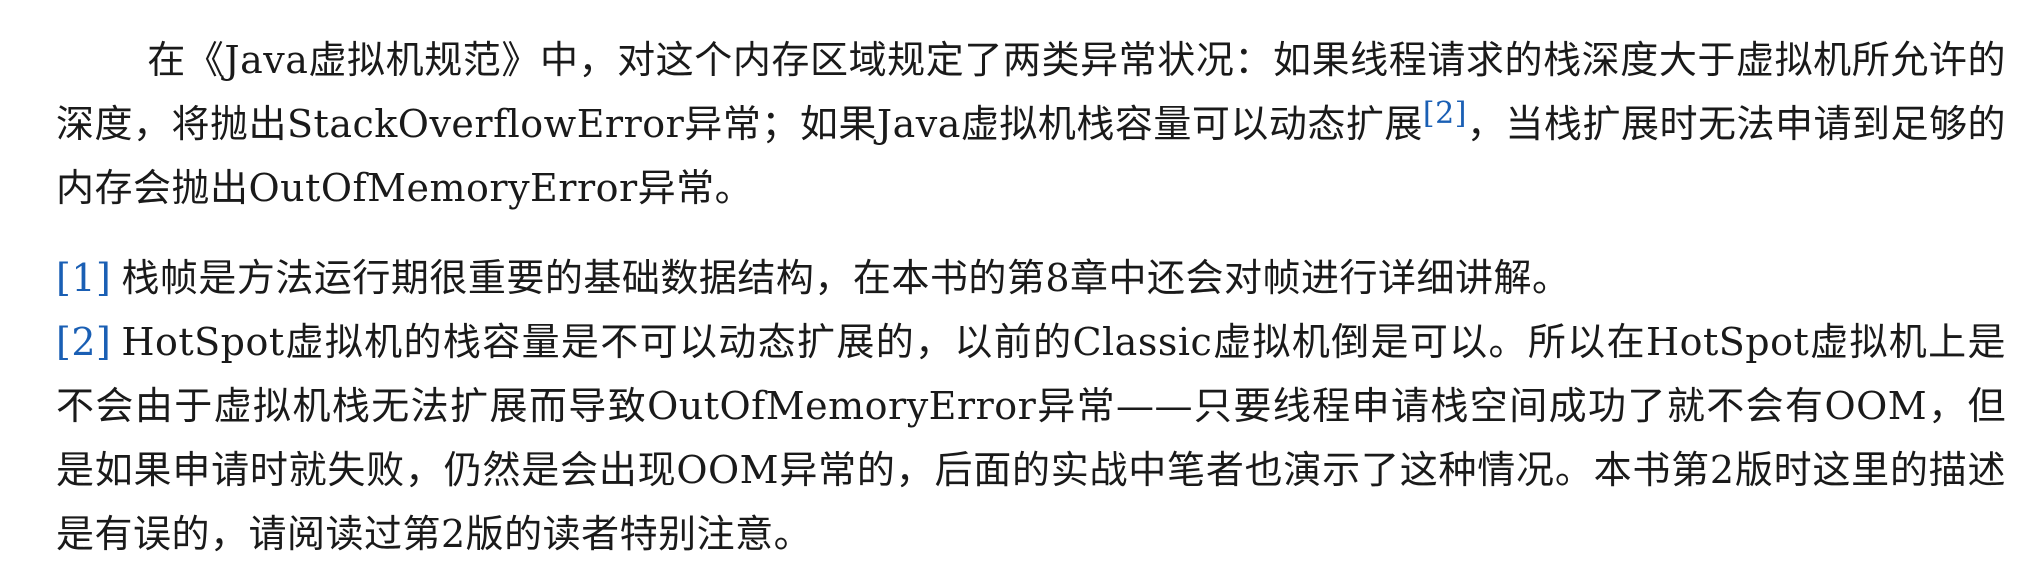 This screenshot has height=566, width=2043. I want to click on footnote-ref-2: [2], so click(1445, 113).